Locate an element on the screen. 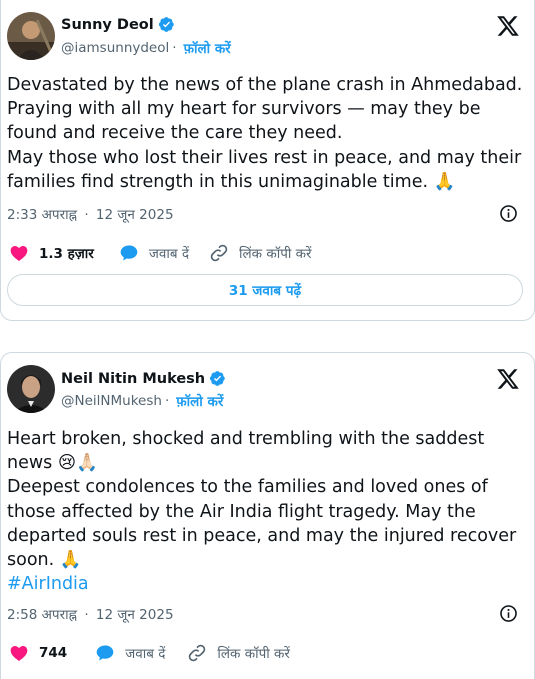 This screenshot has width=535, height=679. author-row: Neil Nitin Mukesh is located at coordinates (143, 378).